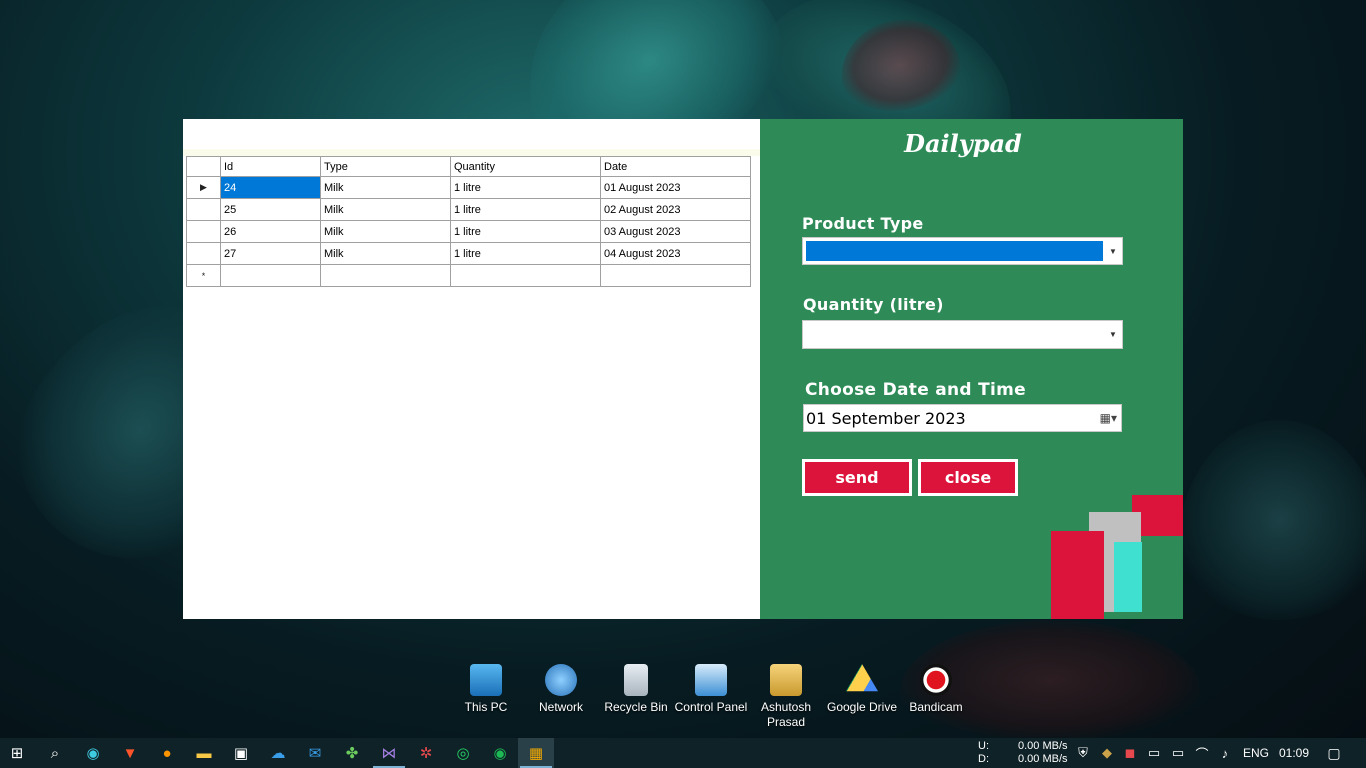 The width and height of the screenshot is (1366, 768). What do you see at coordinates (93, 753) in the screenshot?
I see `edge-icon: ◉` at bounding box center [93, 753].